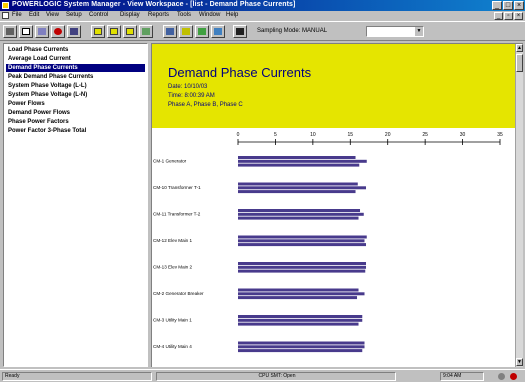 The image size is (525, 382). What do you see at coordinates (519, 5) in the screenshot?
I see `close-button: ×` at bounding box center [519, 5].